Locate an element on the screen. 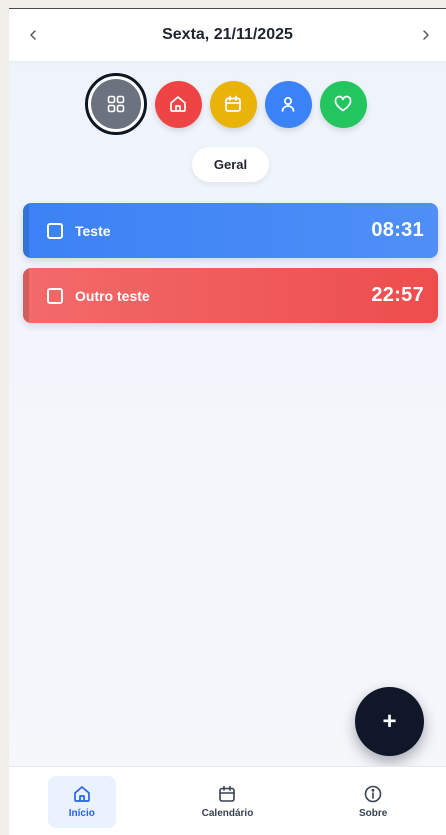  nav-tab-label: Sobre is located at coordinates (373, 813).